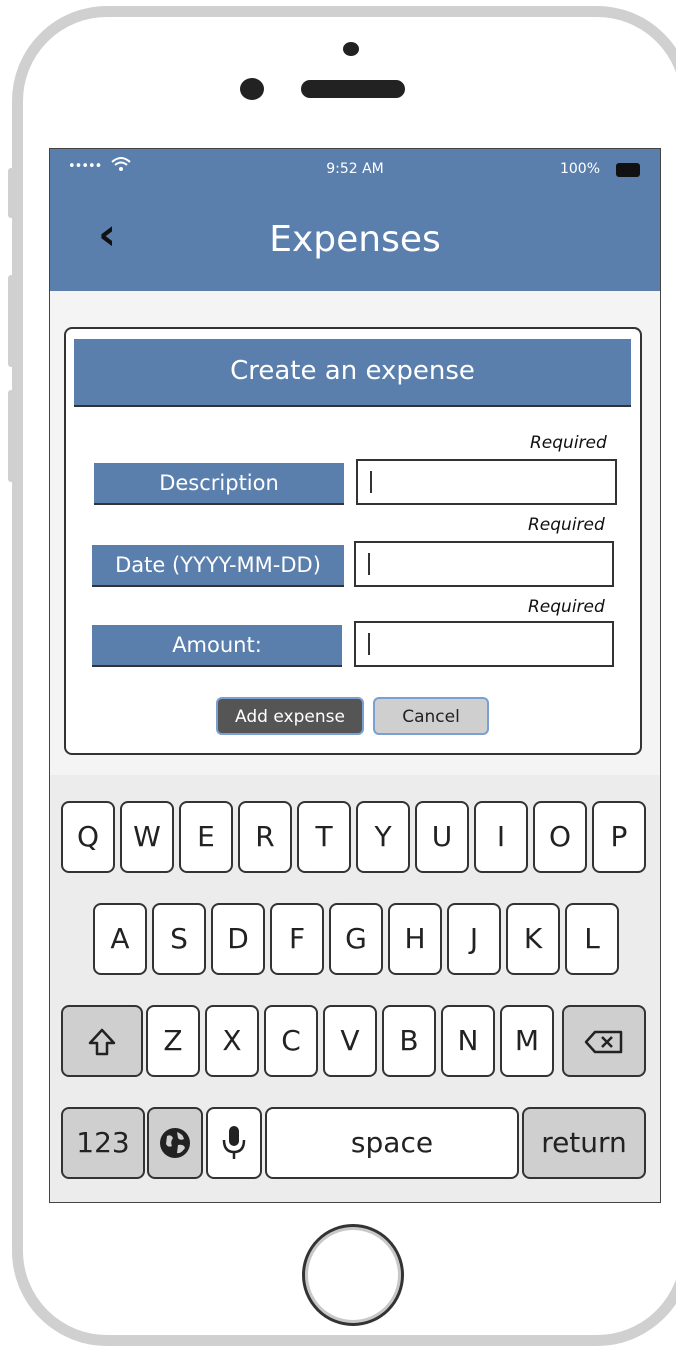  Describe the element at coordinates (175, 1143) in the screenshot. I see `globe-icon` at that location.